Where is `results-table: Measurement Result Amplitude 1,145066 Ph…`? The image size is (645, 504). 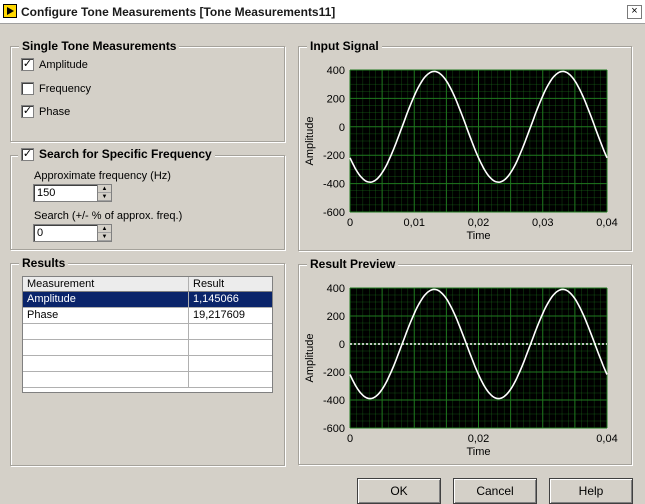
results-table: Measurement Result Amplitude 1,145066 Ph… is located at coordinates (147, 334).